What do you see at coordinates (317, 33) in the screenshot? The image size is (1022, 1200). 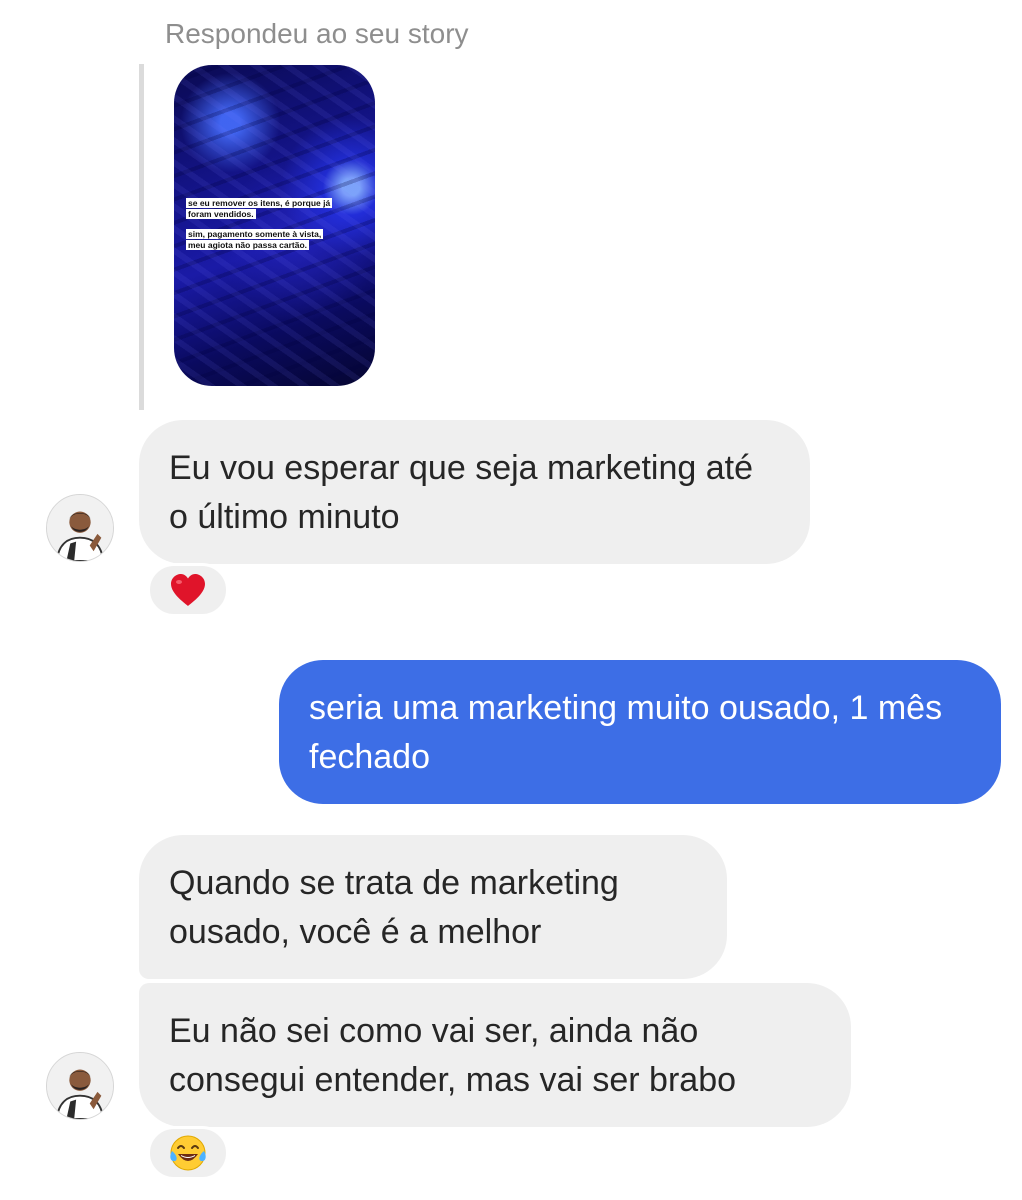 I see `story-reply-caption: Respondeu ao seu story` at bounding box center [317, 33].